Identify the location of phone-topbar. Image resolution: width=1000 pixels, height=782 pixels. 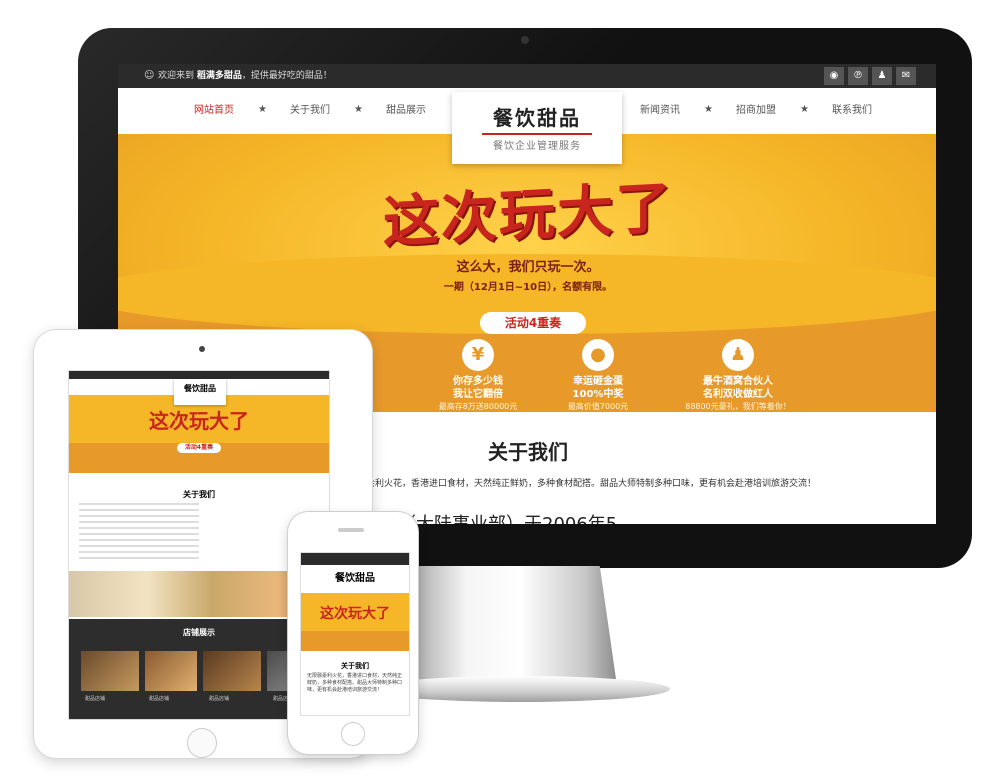
(355, 559).